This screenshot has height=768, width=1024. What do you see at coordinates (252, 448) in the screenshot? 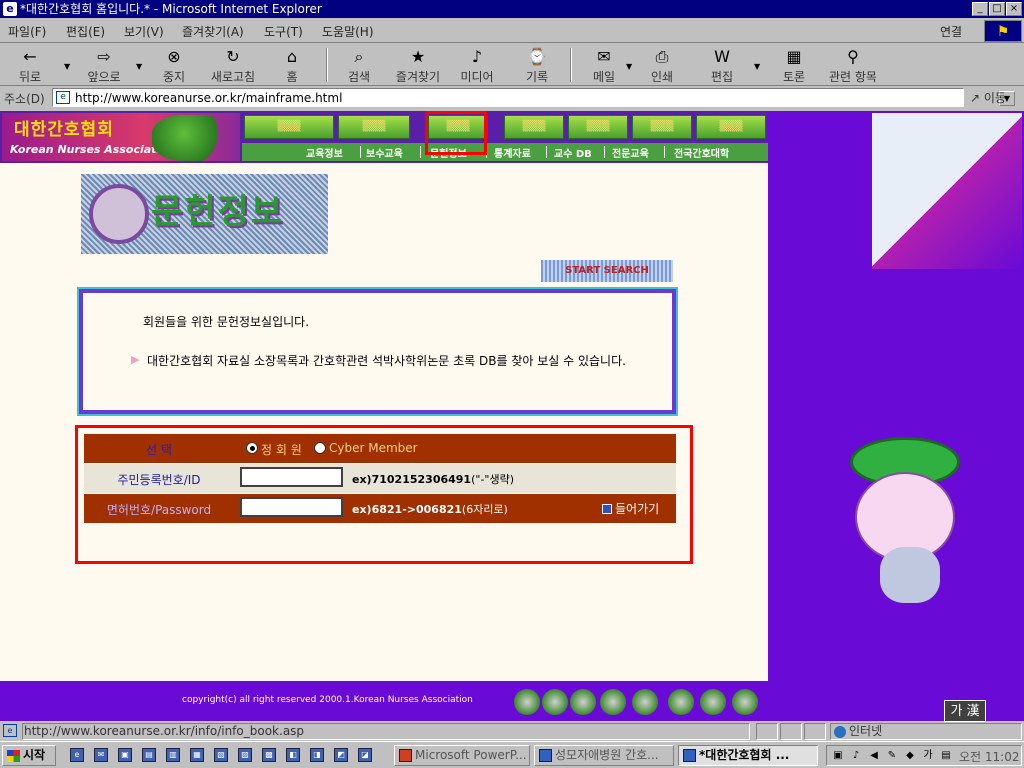
I see `radio-regular-member` at bounding box center [252, 448].